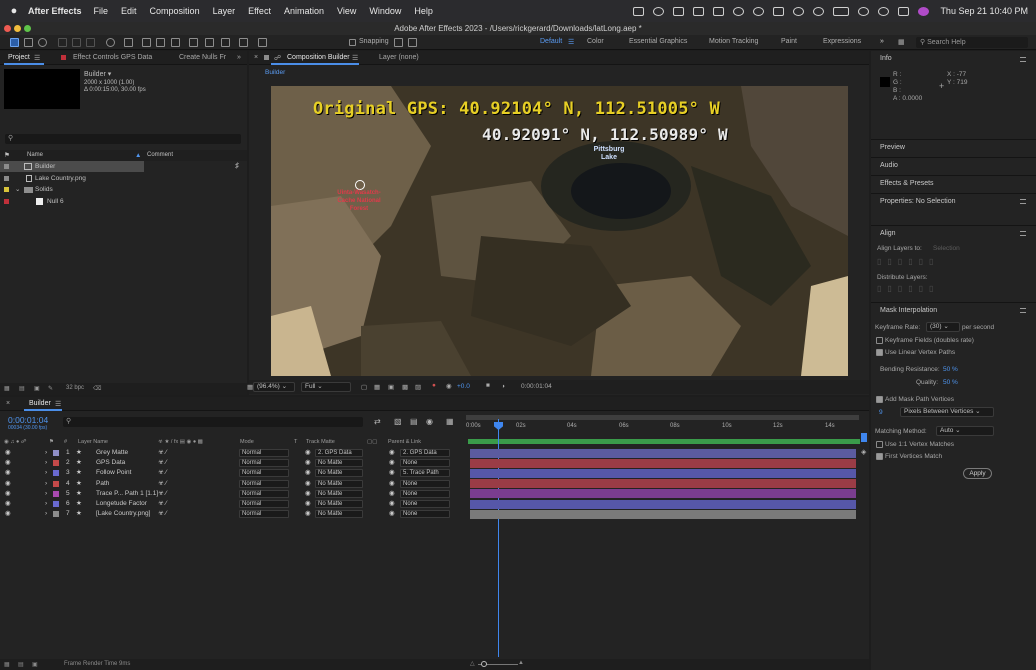  I want to click on project-item: Lake Country.png, so click(123, 178).